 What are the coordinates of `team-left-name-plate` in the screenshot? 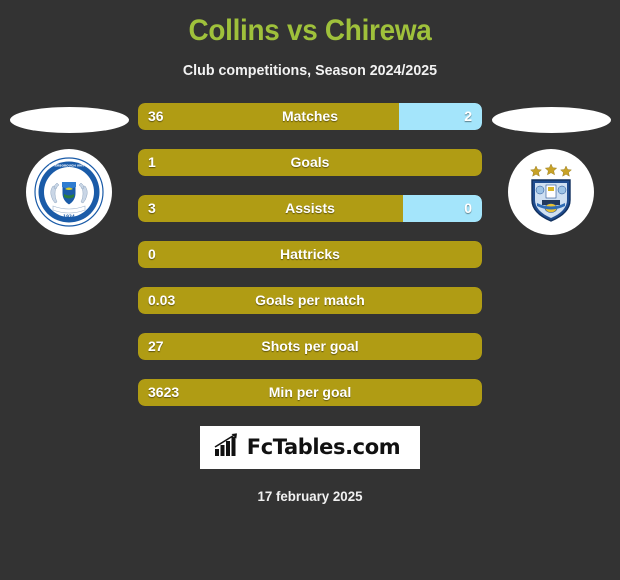 It's located at (69, 120).